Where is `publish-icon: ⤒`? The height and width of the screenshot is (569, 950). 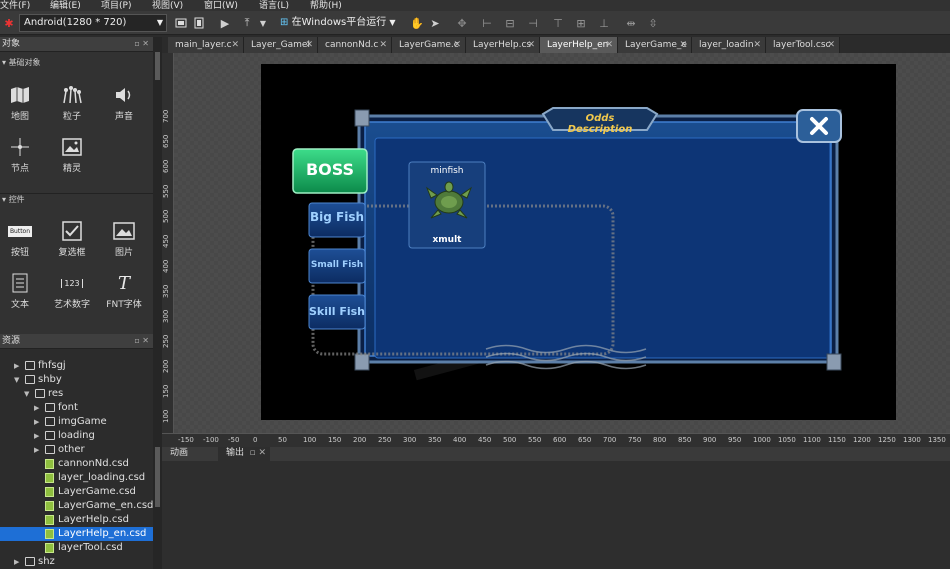
publish-icon: ⤒ is located at coordinates (247, 23).